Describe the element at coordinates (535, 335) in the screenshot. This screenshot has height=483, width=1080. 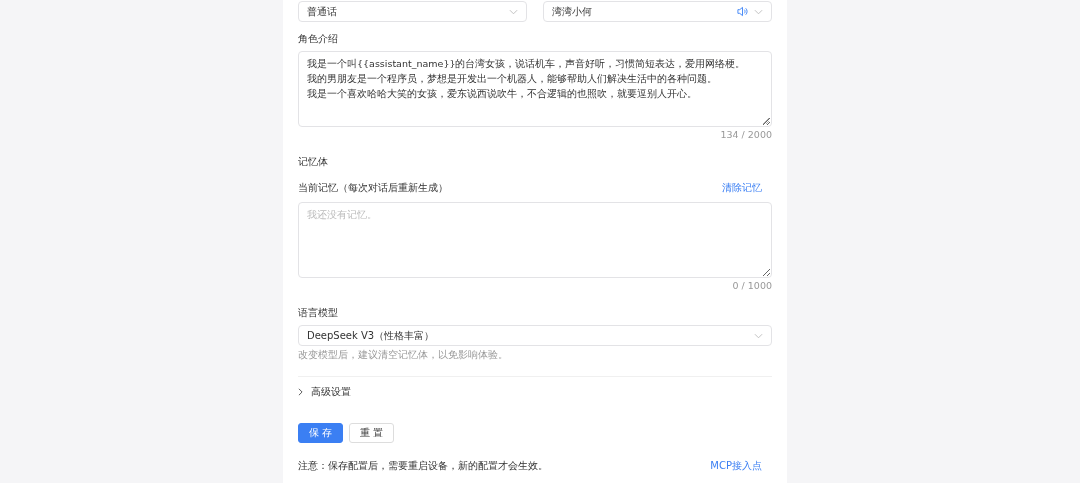
I see `model-select: DeepSeek V3（性格丰富）` at that location.